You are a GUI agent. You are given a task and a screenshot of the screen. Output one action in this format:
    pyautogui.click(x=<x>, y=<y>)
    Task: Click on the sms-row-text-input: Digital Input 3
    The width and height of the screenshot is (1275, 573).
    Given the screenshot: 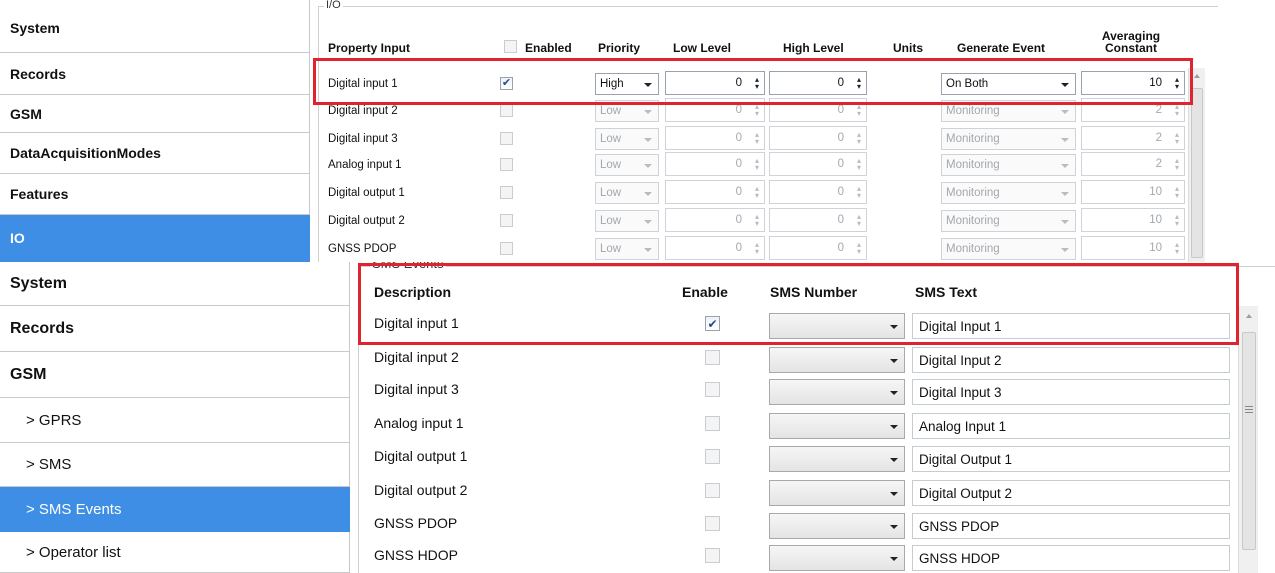 What is the action you would take?
    pyautogui.click(x=1071, y=392)
    